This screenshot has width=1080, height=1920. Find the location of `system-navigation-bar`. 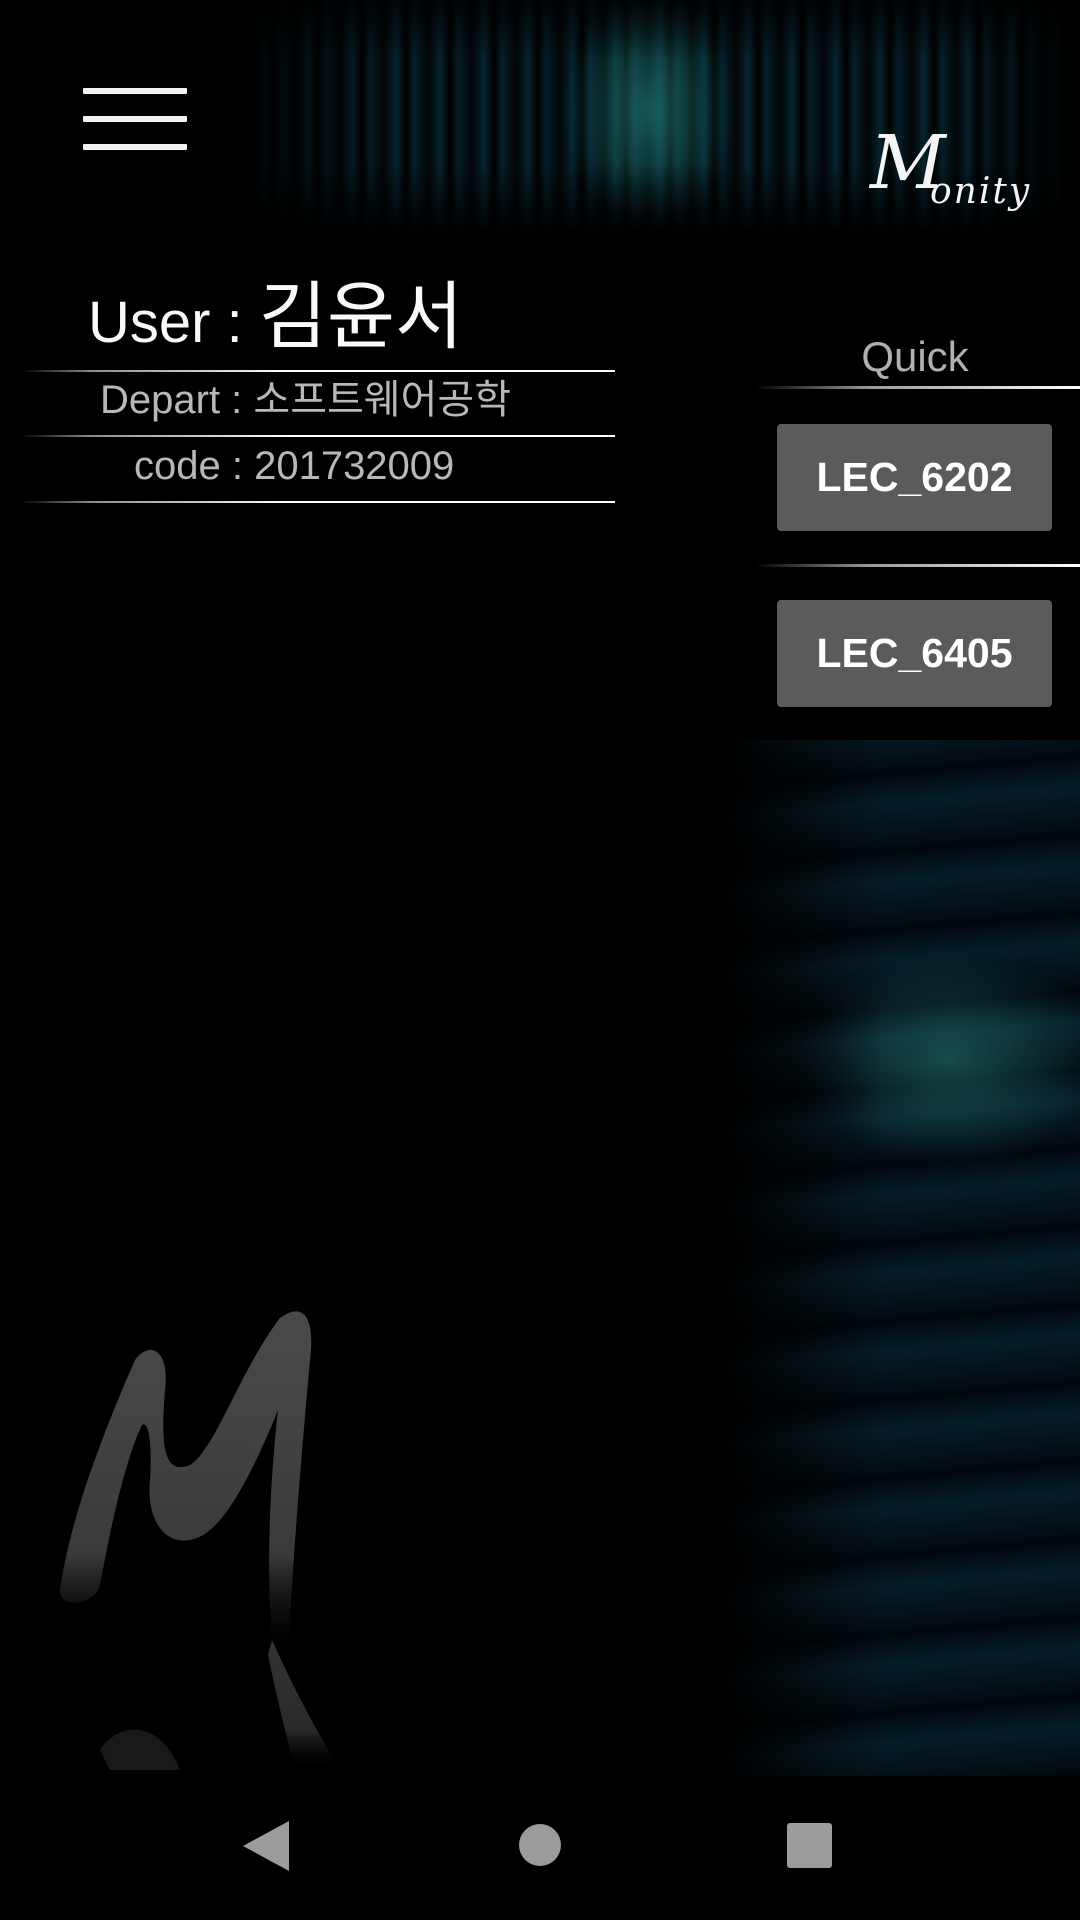

system-navigation-bar is located at coordinates (540, 1848).